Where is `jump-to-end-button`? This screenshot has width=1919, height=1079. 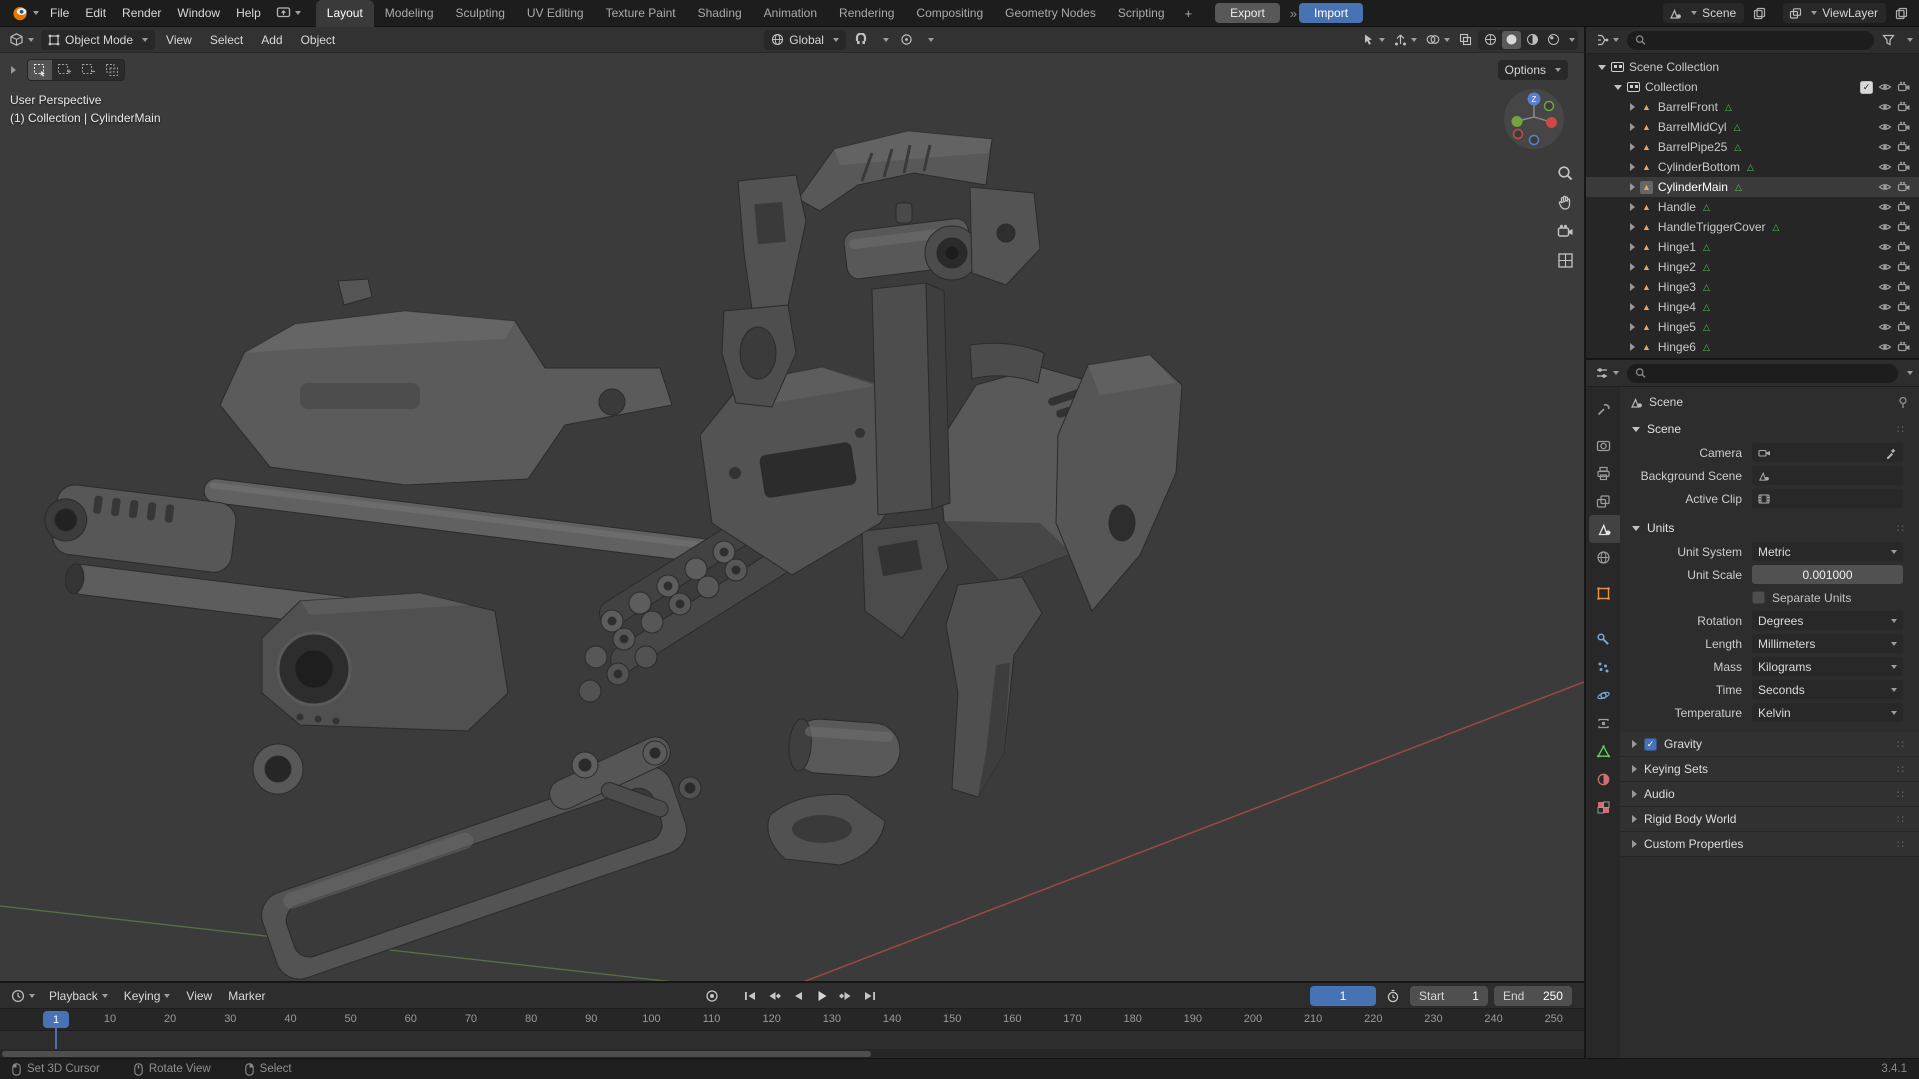 jump-to-end-button is located at coordinates (870, 996).